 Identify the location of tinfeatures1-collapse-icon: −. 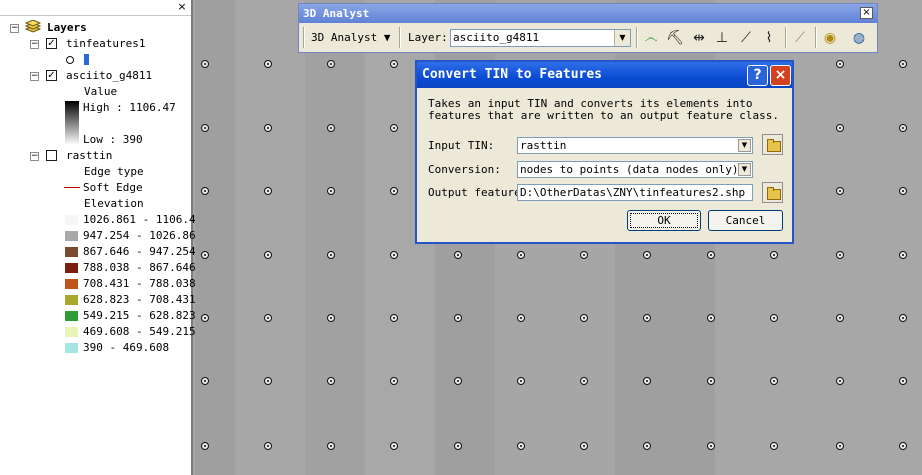
(34, 44).